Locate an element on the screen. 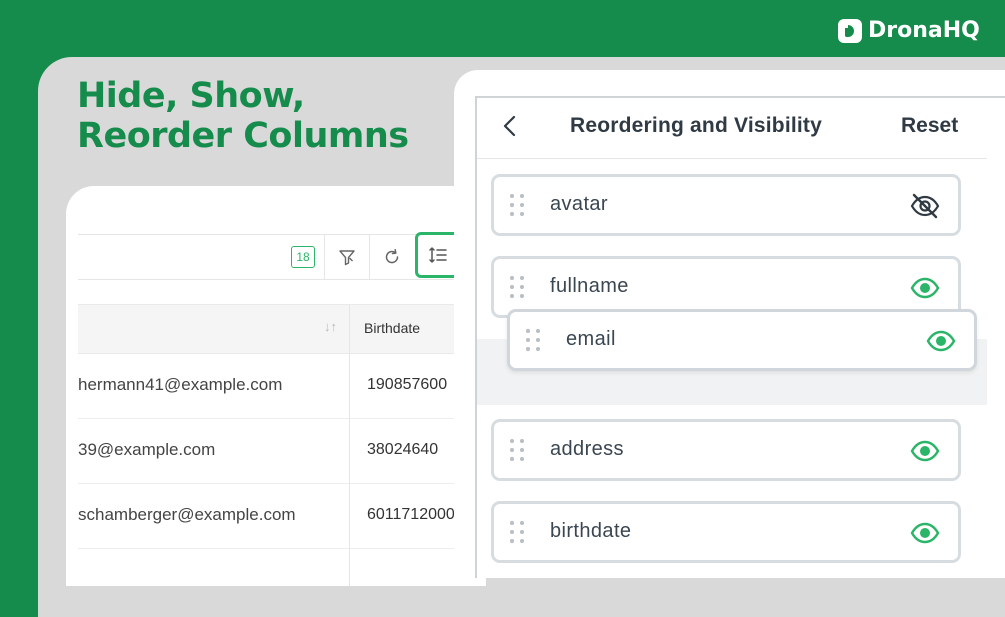 Image resolution: width=1005 pixels, height=617 pixels. column-label: address is located at coordinates (587, 449).